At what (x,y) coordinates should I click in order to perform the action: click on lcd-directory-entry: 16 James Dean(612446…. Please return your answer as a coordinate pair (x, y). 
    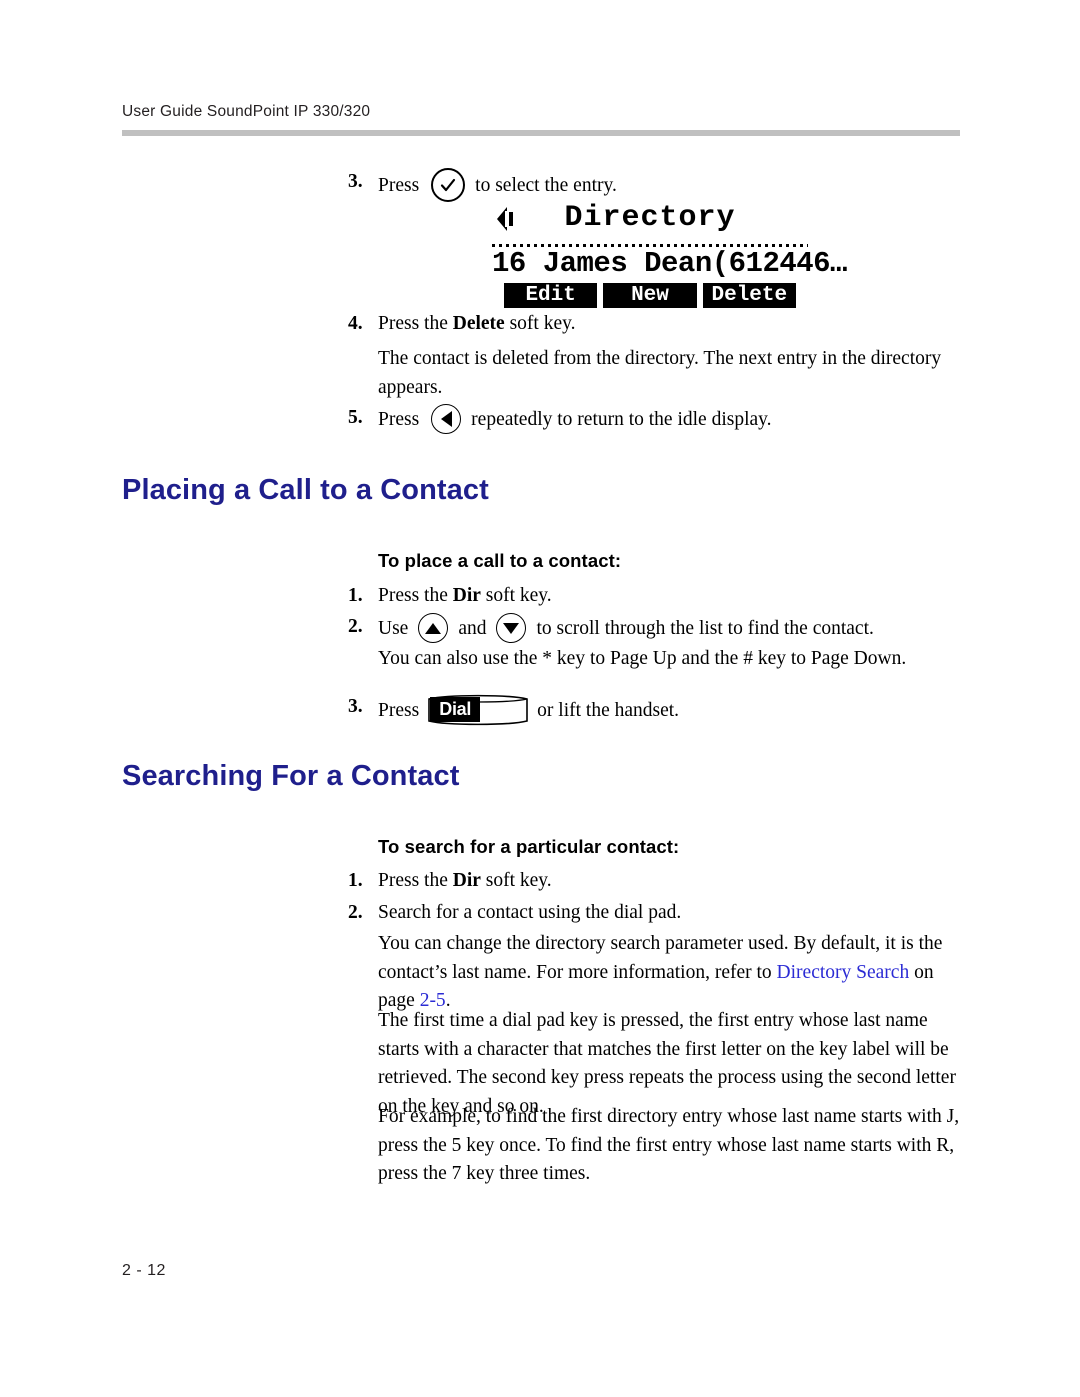
    Looking at the image, I should click on (669, 263).